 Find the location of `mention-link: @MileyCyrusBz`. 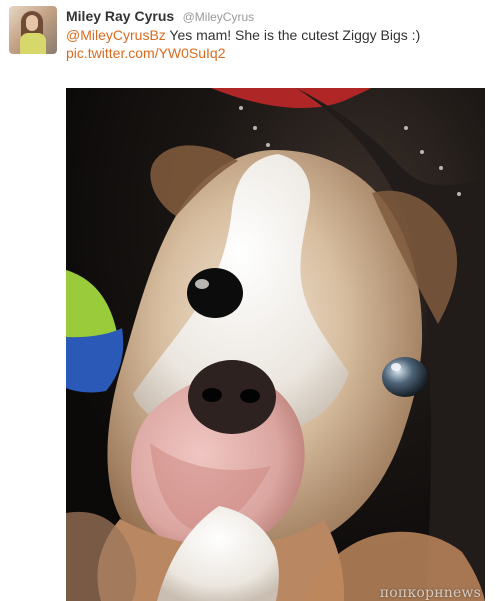

mention-link: @MileyCyrusBz is located at coordinates (116, 35).